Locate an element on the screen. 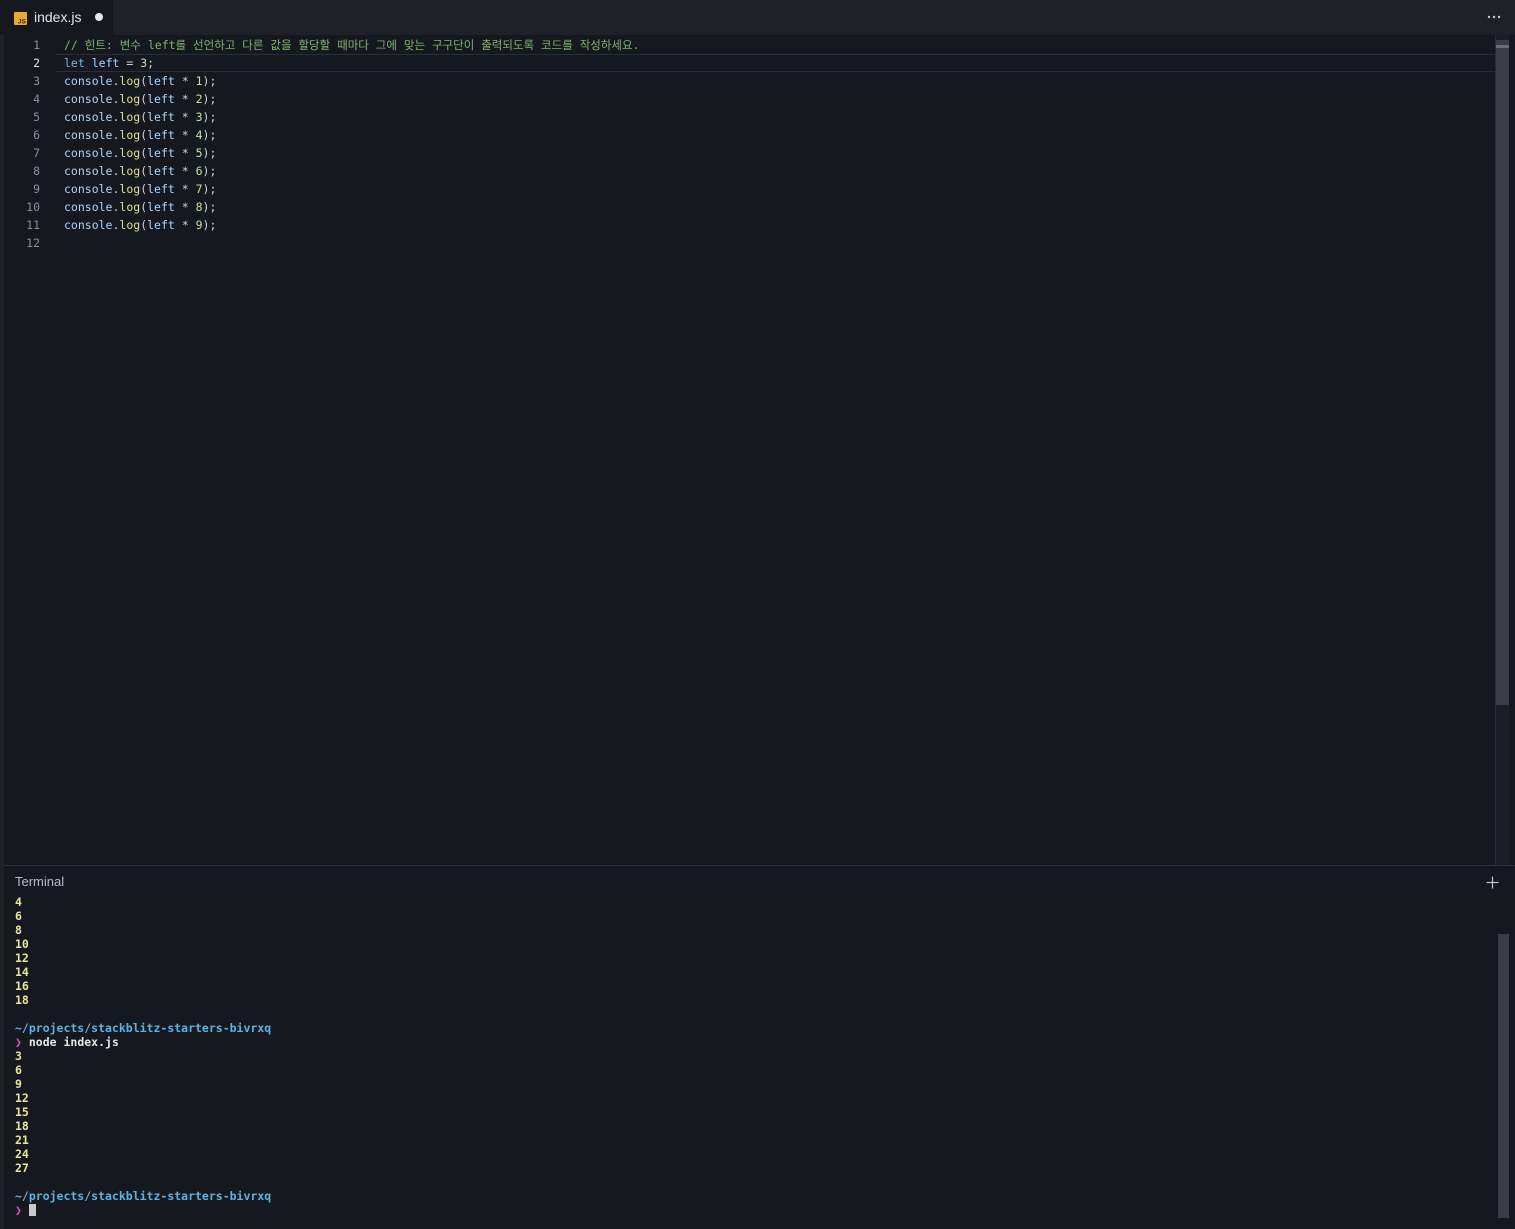 Image resolution: width=1515 pixels, height=1229 pixels. line-number: 11 is located at coordinates (33, 225).